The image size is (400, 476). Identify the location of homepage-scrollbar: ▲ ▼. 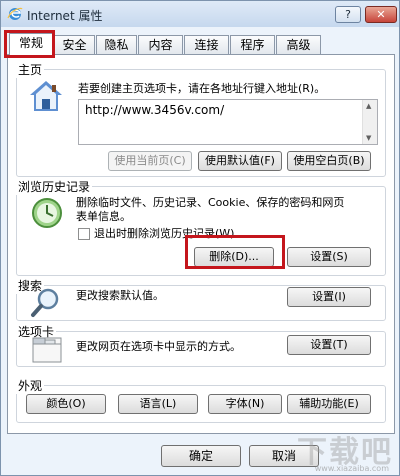
(369, 122).